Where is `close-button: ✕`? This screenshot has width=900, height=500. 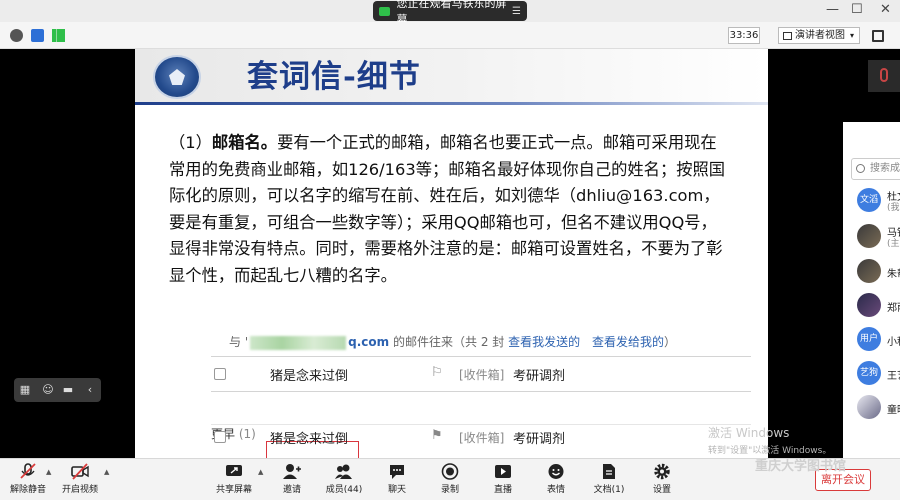 close-button: ✕ is located at coordinates (885, 9).